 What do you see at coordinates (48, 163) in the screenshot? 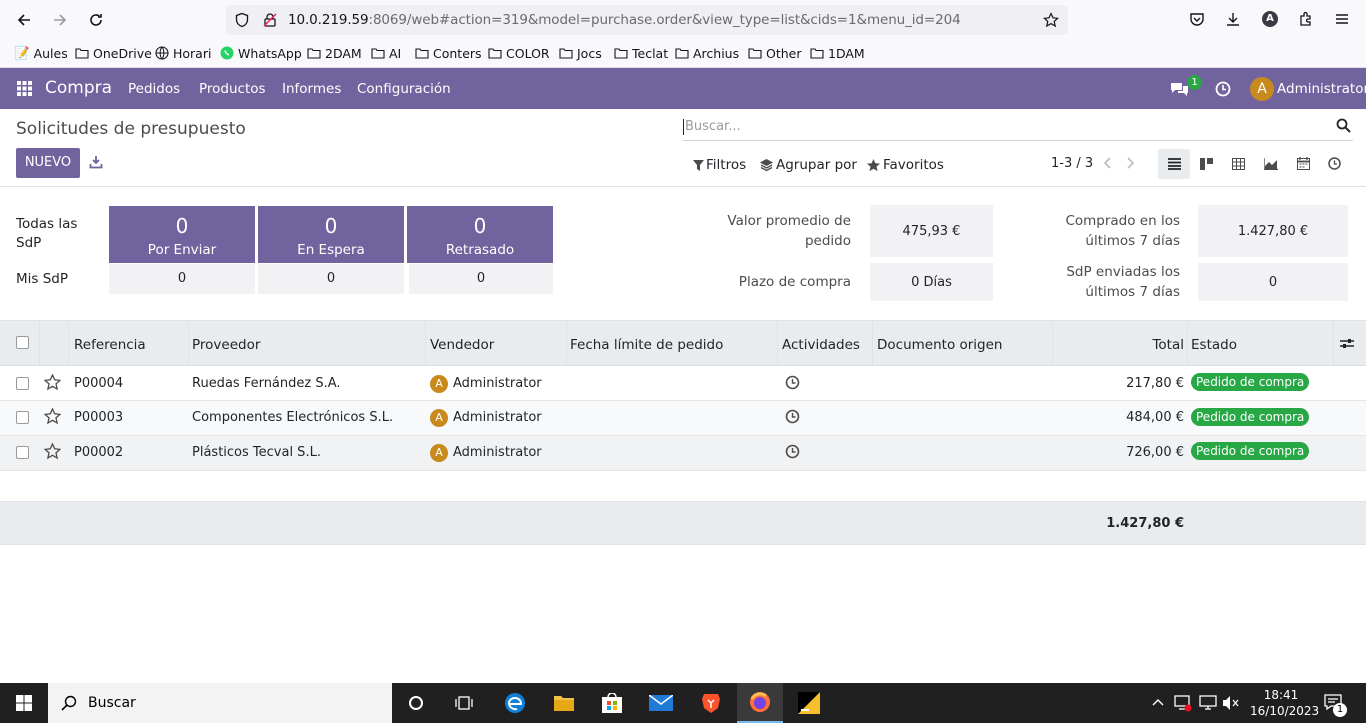
I see `new-button: NUEVO` at bounding box center [48, 163].